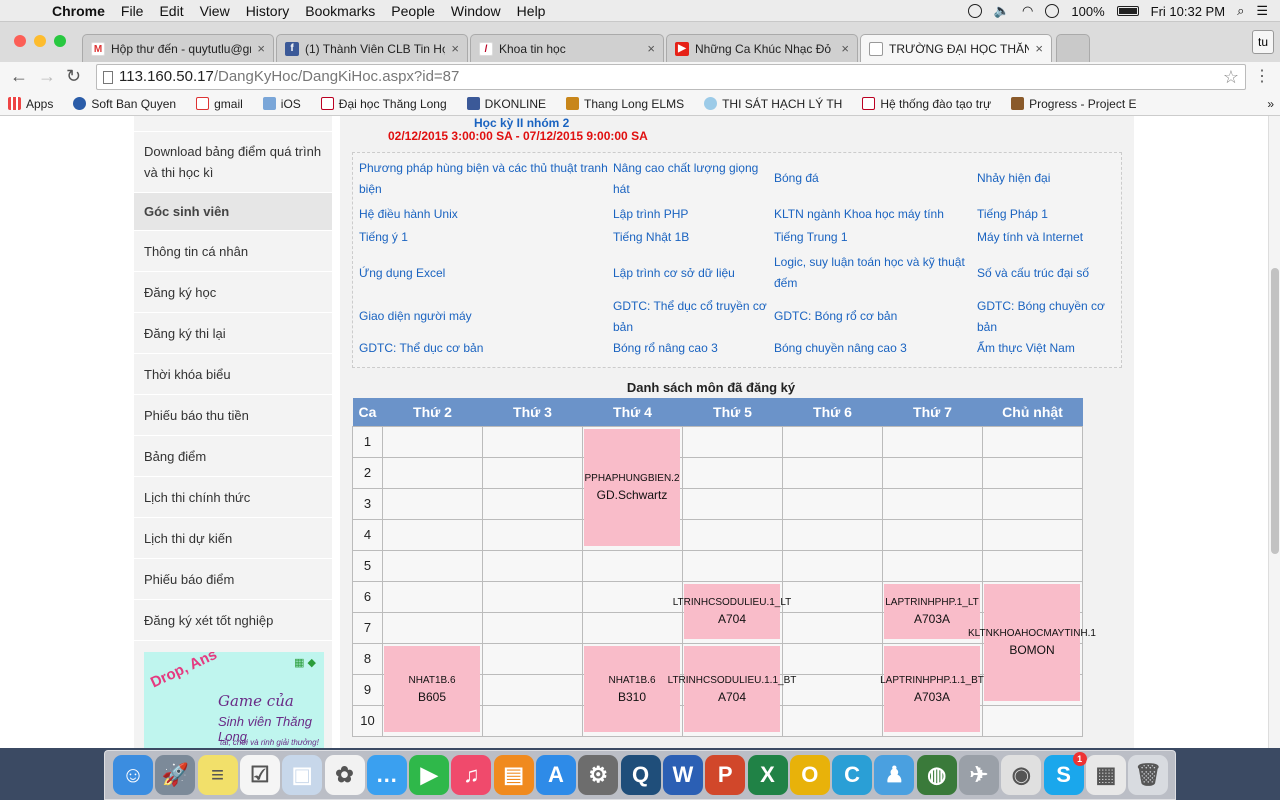  Describe the element at coordinates (1270, 104) in the screenshot. I see `more-bookmarks-icon: »` at that location.